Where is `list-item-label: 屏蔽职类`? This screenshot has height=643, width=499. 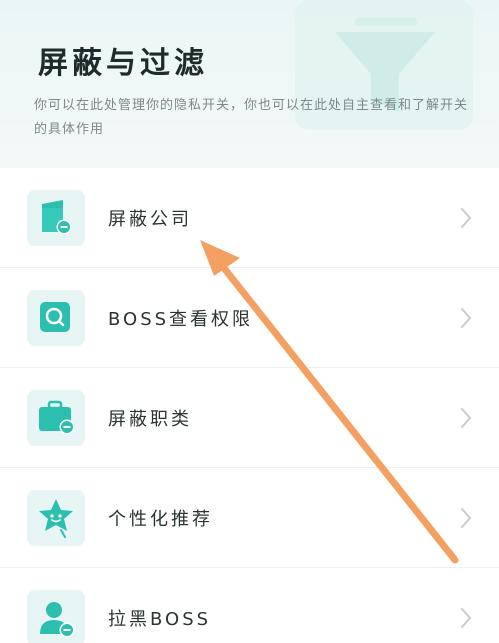
list-item-label: 屏蔽职类 is located at coordinates (150, 419).